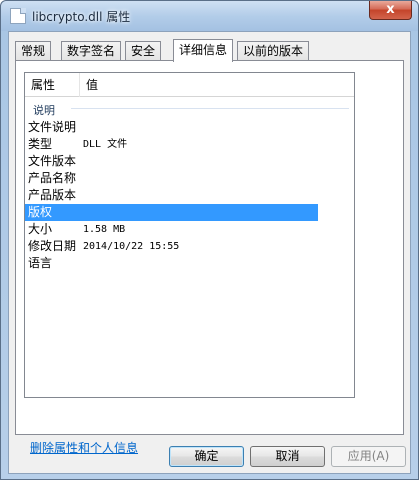 This screenshot has height=480, width=419. I want to click on group-header-description: 说明, so click(44, 110).